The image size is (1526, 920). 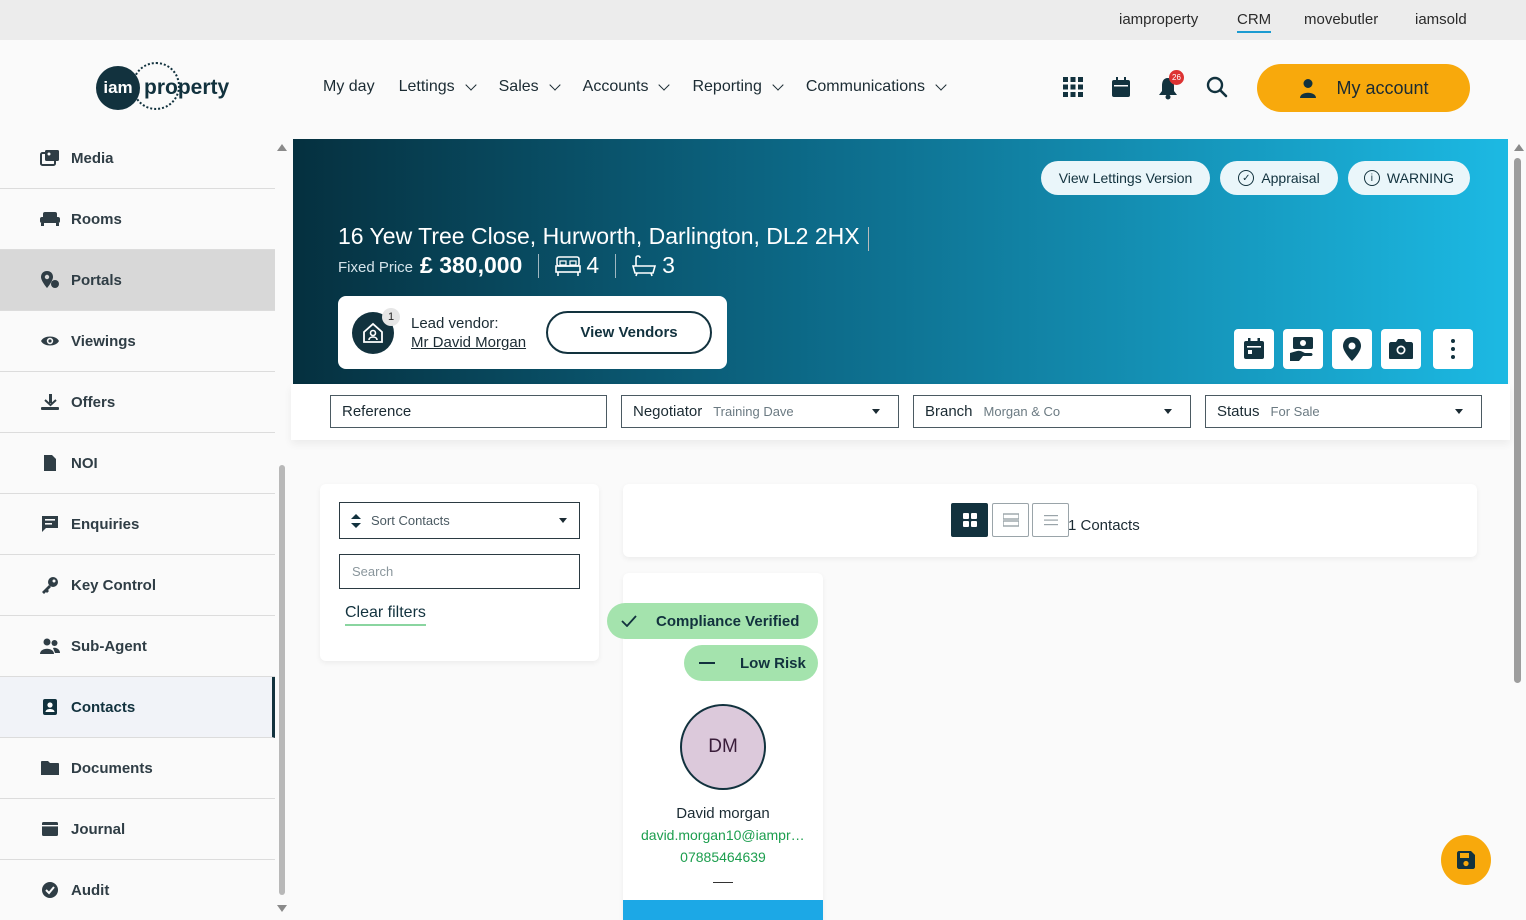 I want to click on sidebar-item-label: Media, so click(x=92, y=158).